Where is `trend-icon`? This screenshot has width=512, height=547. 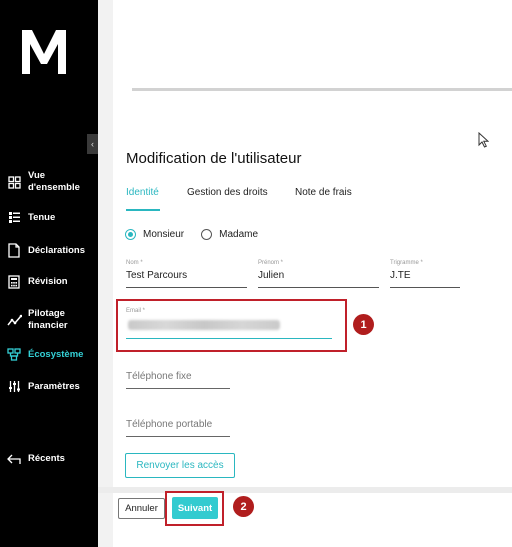
trend-icon is located at coordinates (14, 320).